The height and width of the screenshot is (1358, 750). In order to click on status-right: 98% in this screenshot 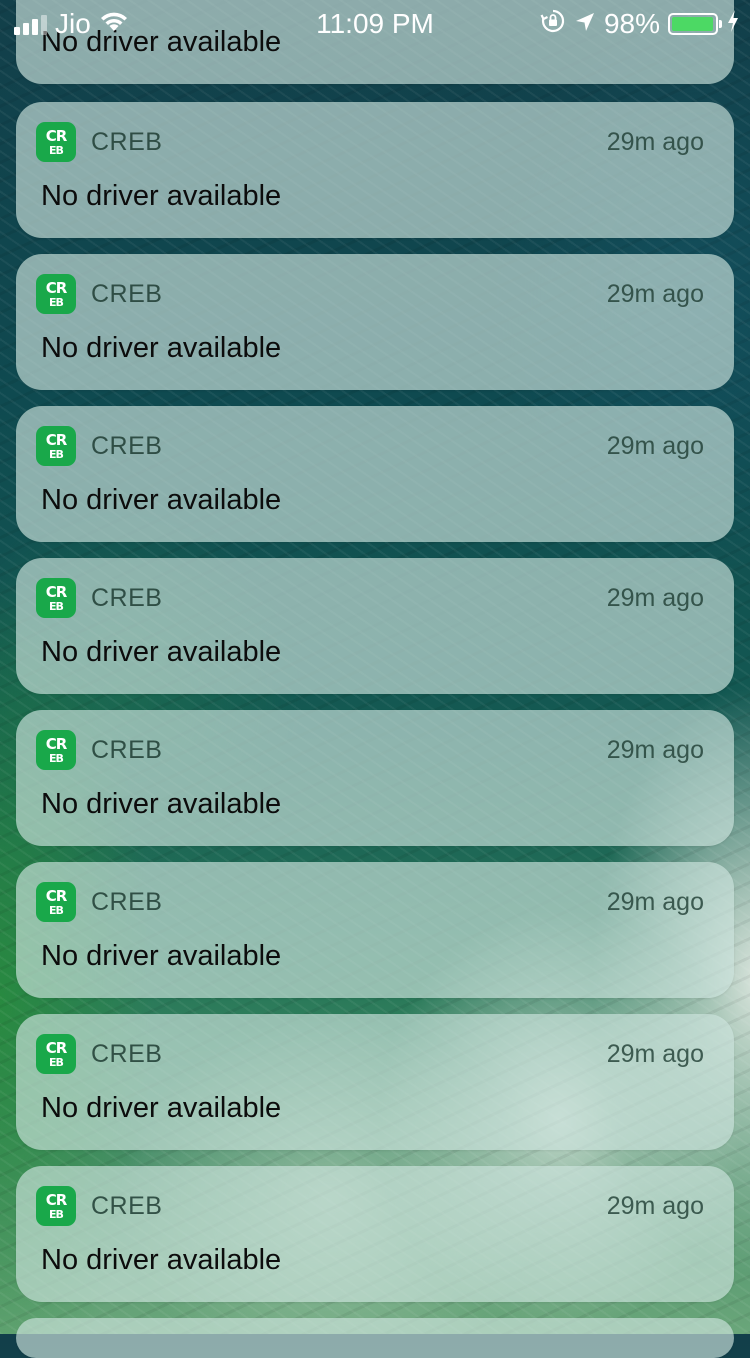, I will do `click(640, 24)`.